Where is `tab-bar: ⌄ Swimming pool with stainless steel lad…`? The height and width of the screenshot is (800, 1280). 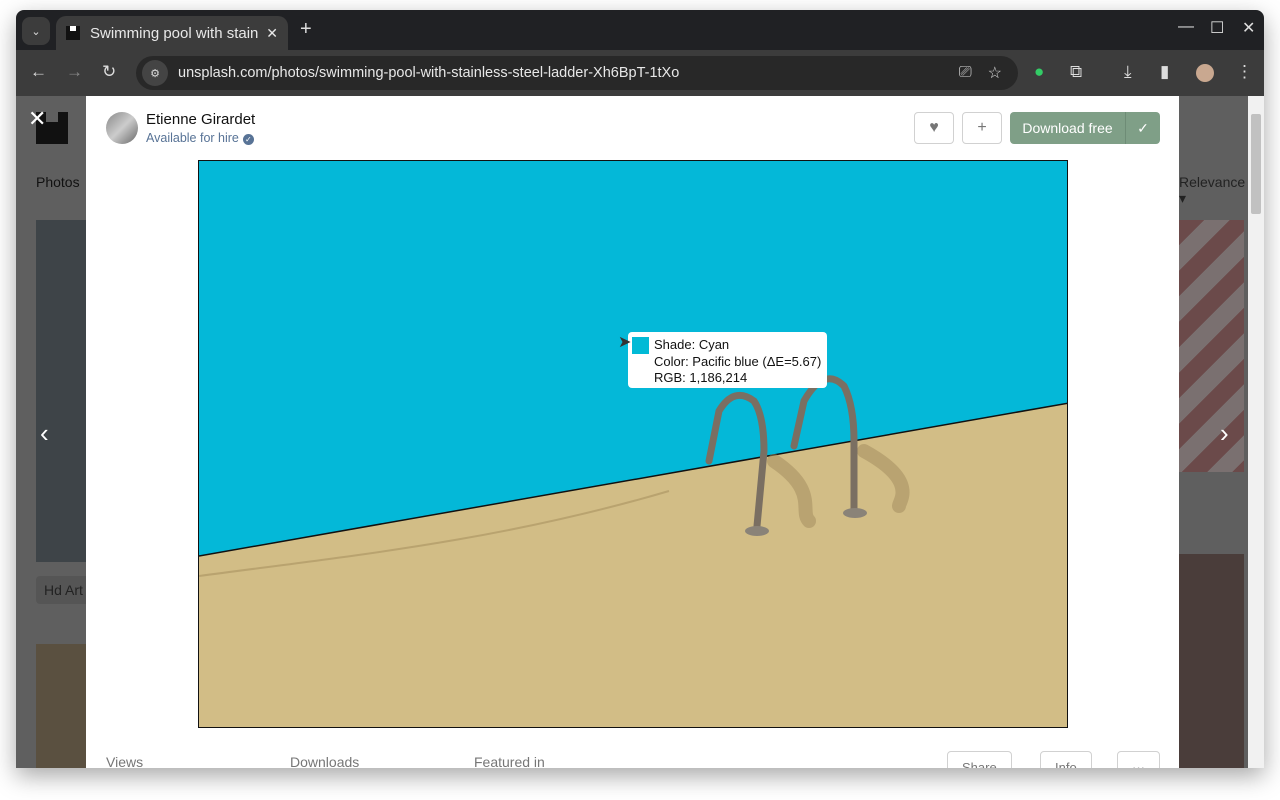
tab-bar: ⌄ Swimming pool with stainless steel lad… is located at coordinates (640, 30).